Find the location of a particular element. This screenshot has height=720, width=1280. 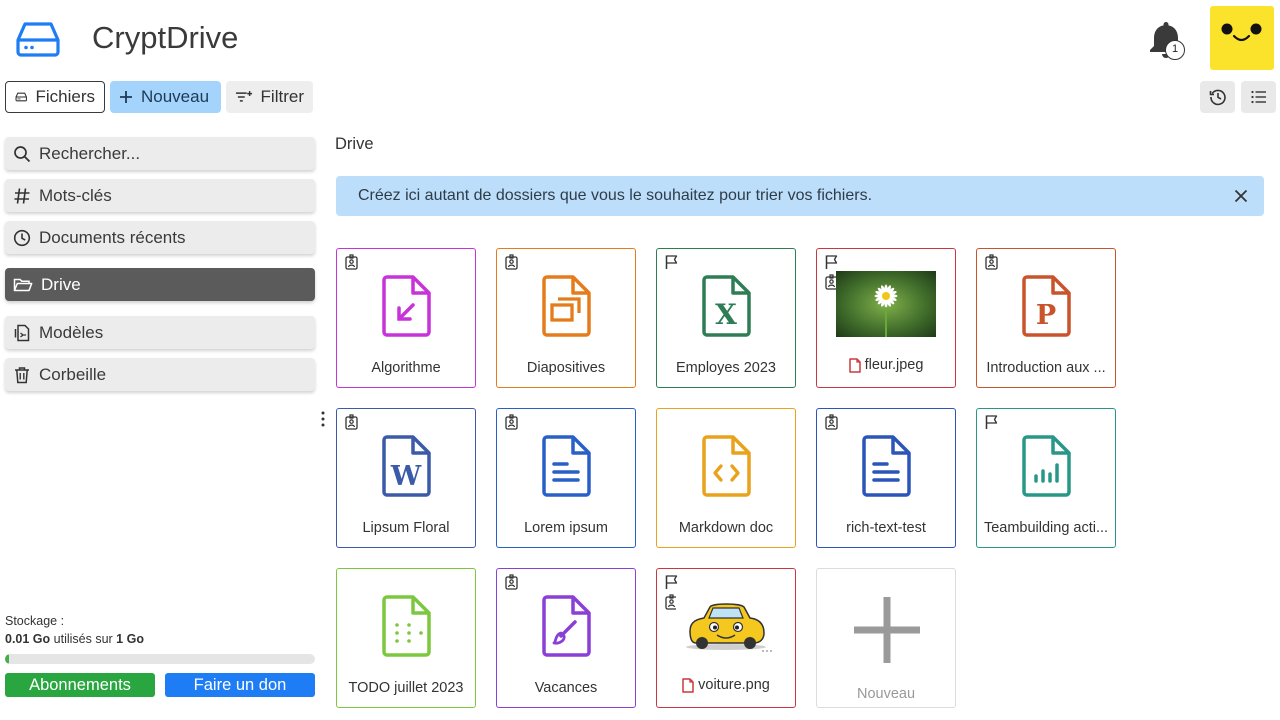

new-button: Nouveau is located at coordinates (165, 97).